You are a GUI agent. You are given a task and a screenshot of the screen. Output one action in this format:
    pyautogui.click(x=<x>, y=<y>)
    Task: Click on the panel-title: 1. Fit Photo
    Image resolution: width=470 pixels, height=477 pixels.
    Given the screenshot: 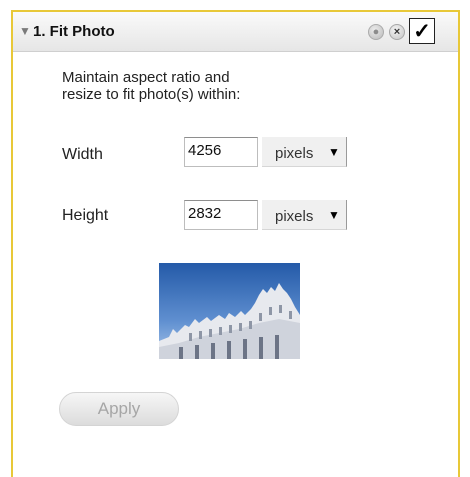 What is the action you would take?
    pyautogui.click(x=74, y=31)
    